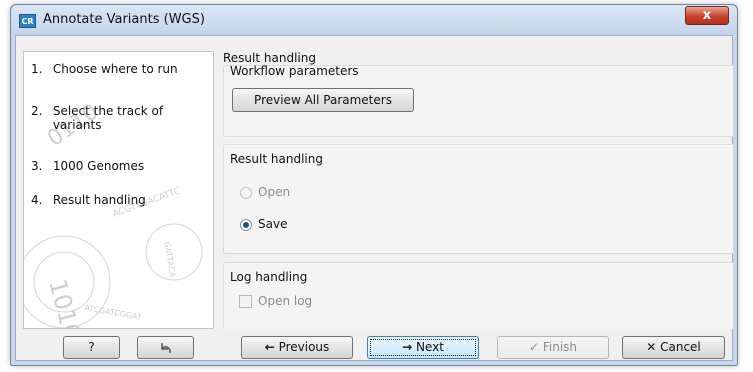  Describe the element at coordinates (269, 347) in the screenshot. I see `arrow-left-icon: ←` at that location.